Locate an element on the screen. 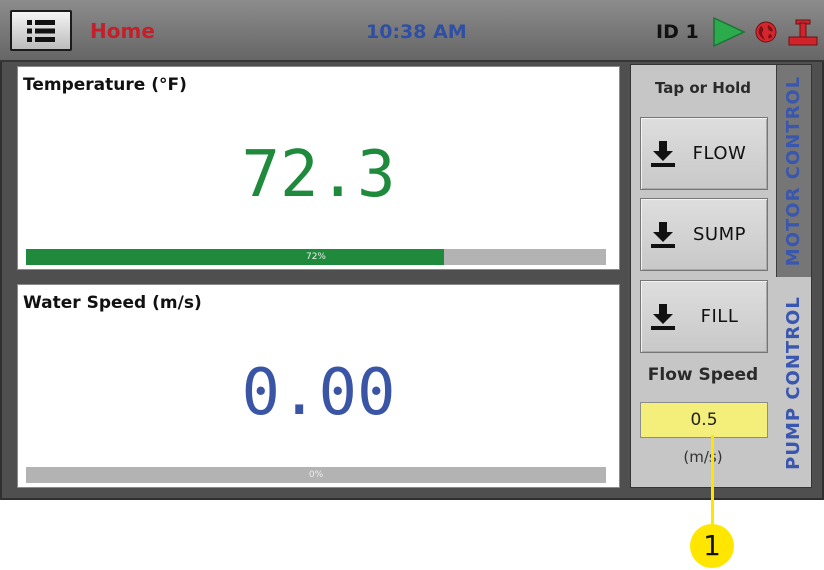 This screenshot has height=570, width=824. menu-button is located at coordinates (41, 30).